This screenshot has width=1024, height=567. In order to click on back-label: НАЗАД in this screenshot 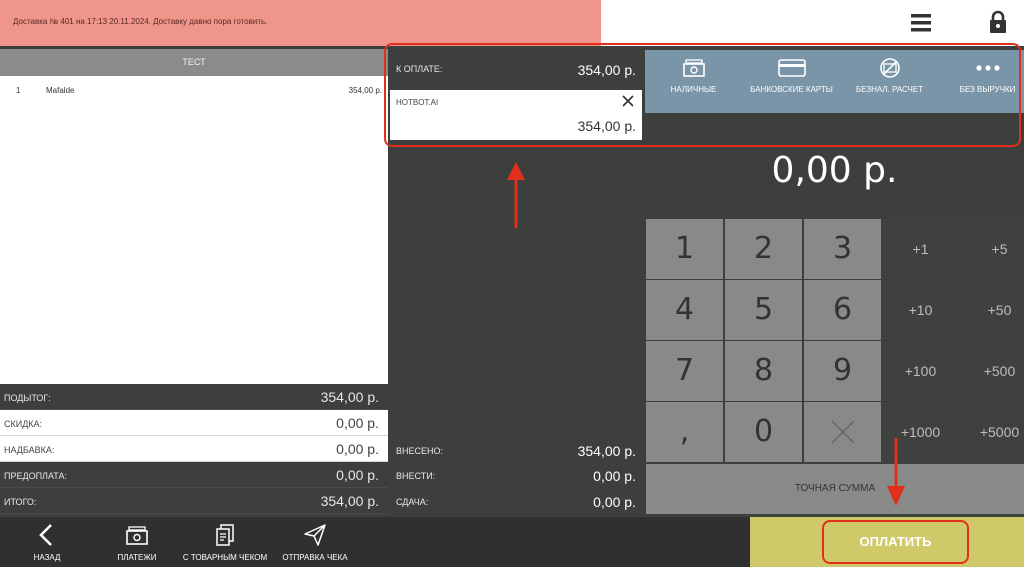, I will do `click(47, 557)`.